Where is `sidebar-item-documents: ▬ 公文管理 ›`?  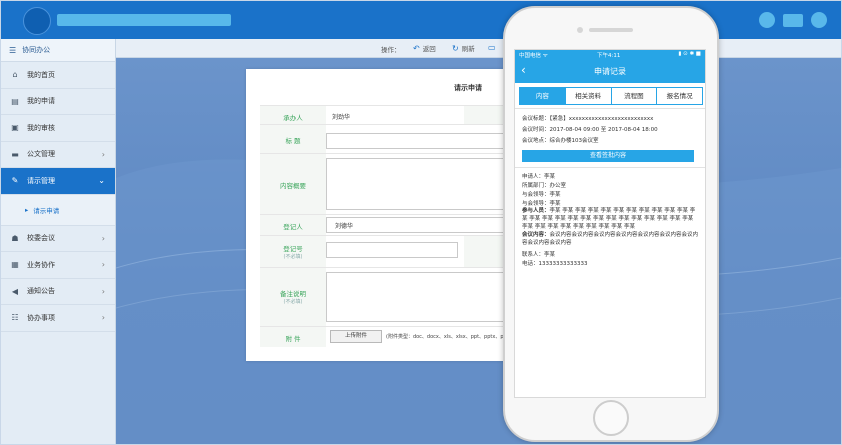
sidebar-item-documents: ▬ 公文管理 › is located at coordinates (58, 155).